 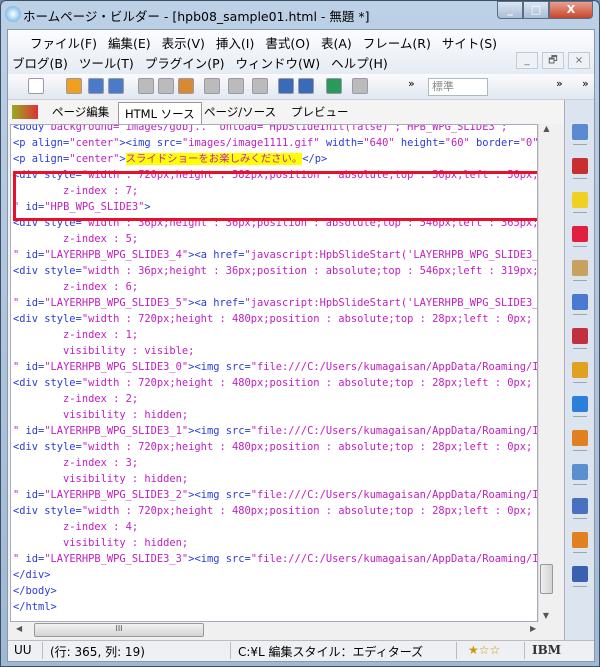 What do you see at coordinates (580, 234) in the screenshot?
I see `help-icon` at bounding box center [580, 234].